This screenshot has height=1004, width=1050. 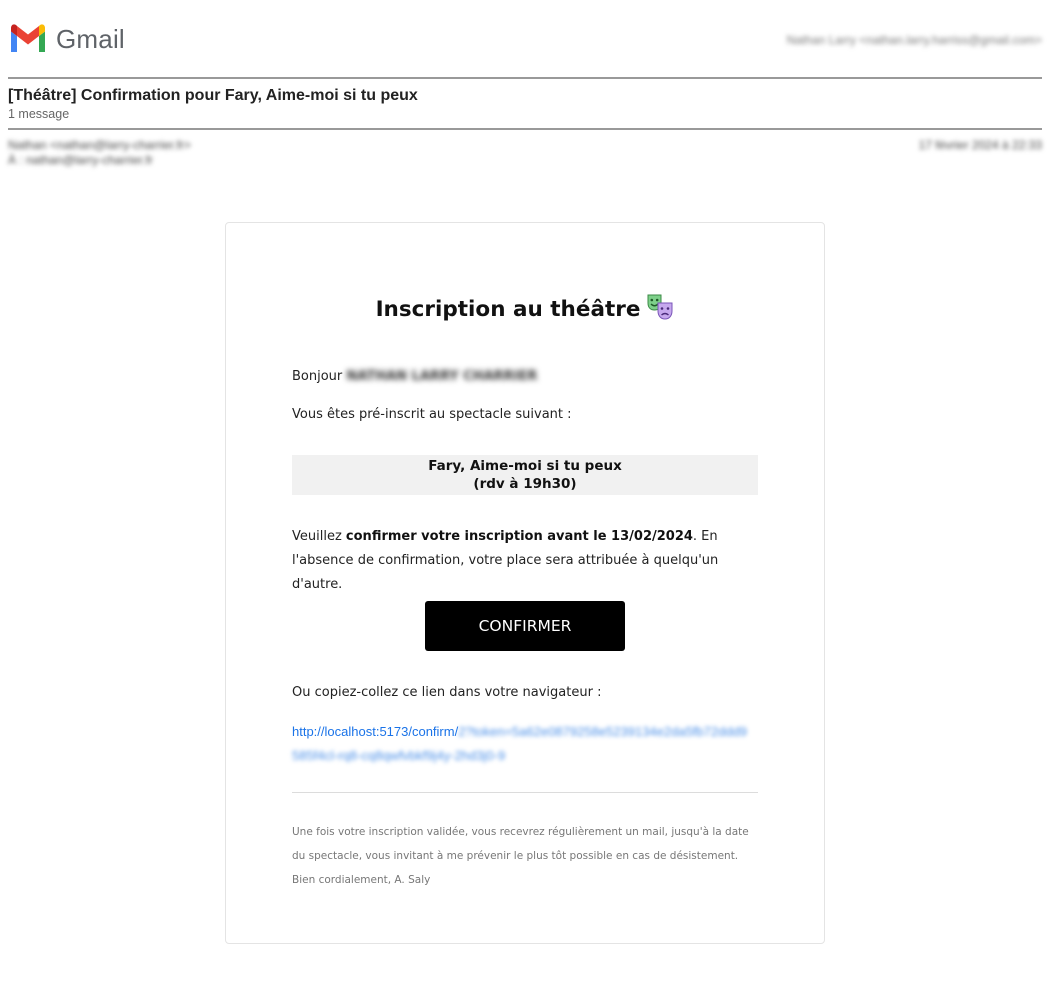 I want to click on email-date: 17 février 2024 à 22:33, so click(x=980, y=145).